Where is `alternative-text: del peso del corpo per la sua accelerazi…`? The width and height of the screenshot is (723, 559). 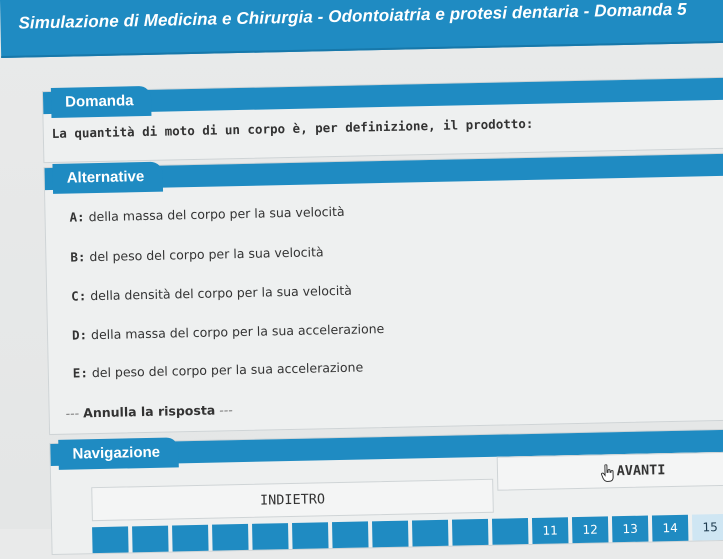 alternative-text: del peso del corpo per la sua accelerazi… is located at coordinates (227, 370).